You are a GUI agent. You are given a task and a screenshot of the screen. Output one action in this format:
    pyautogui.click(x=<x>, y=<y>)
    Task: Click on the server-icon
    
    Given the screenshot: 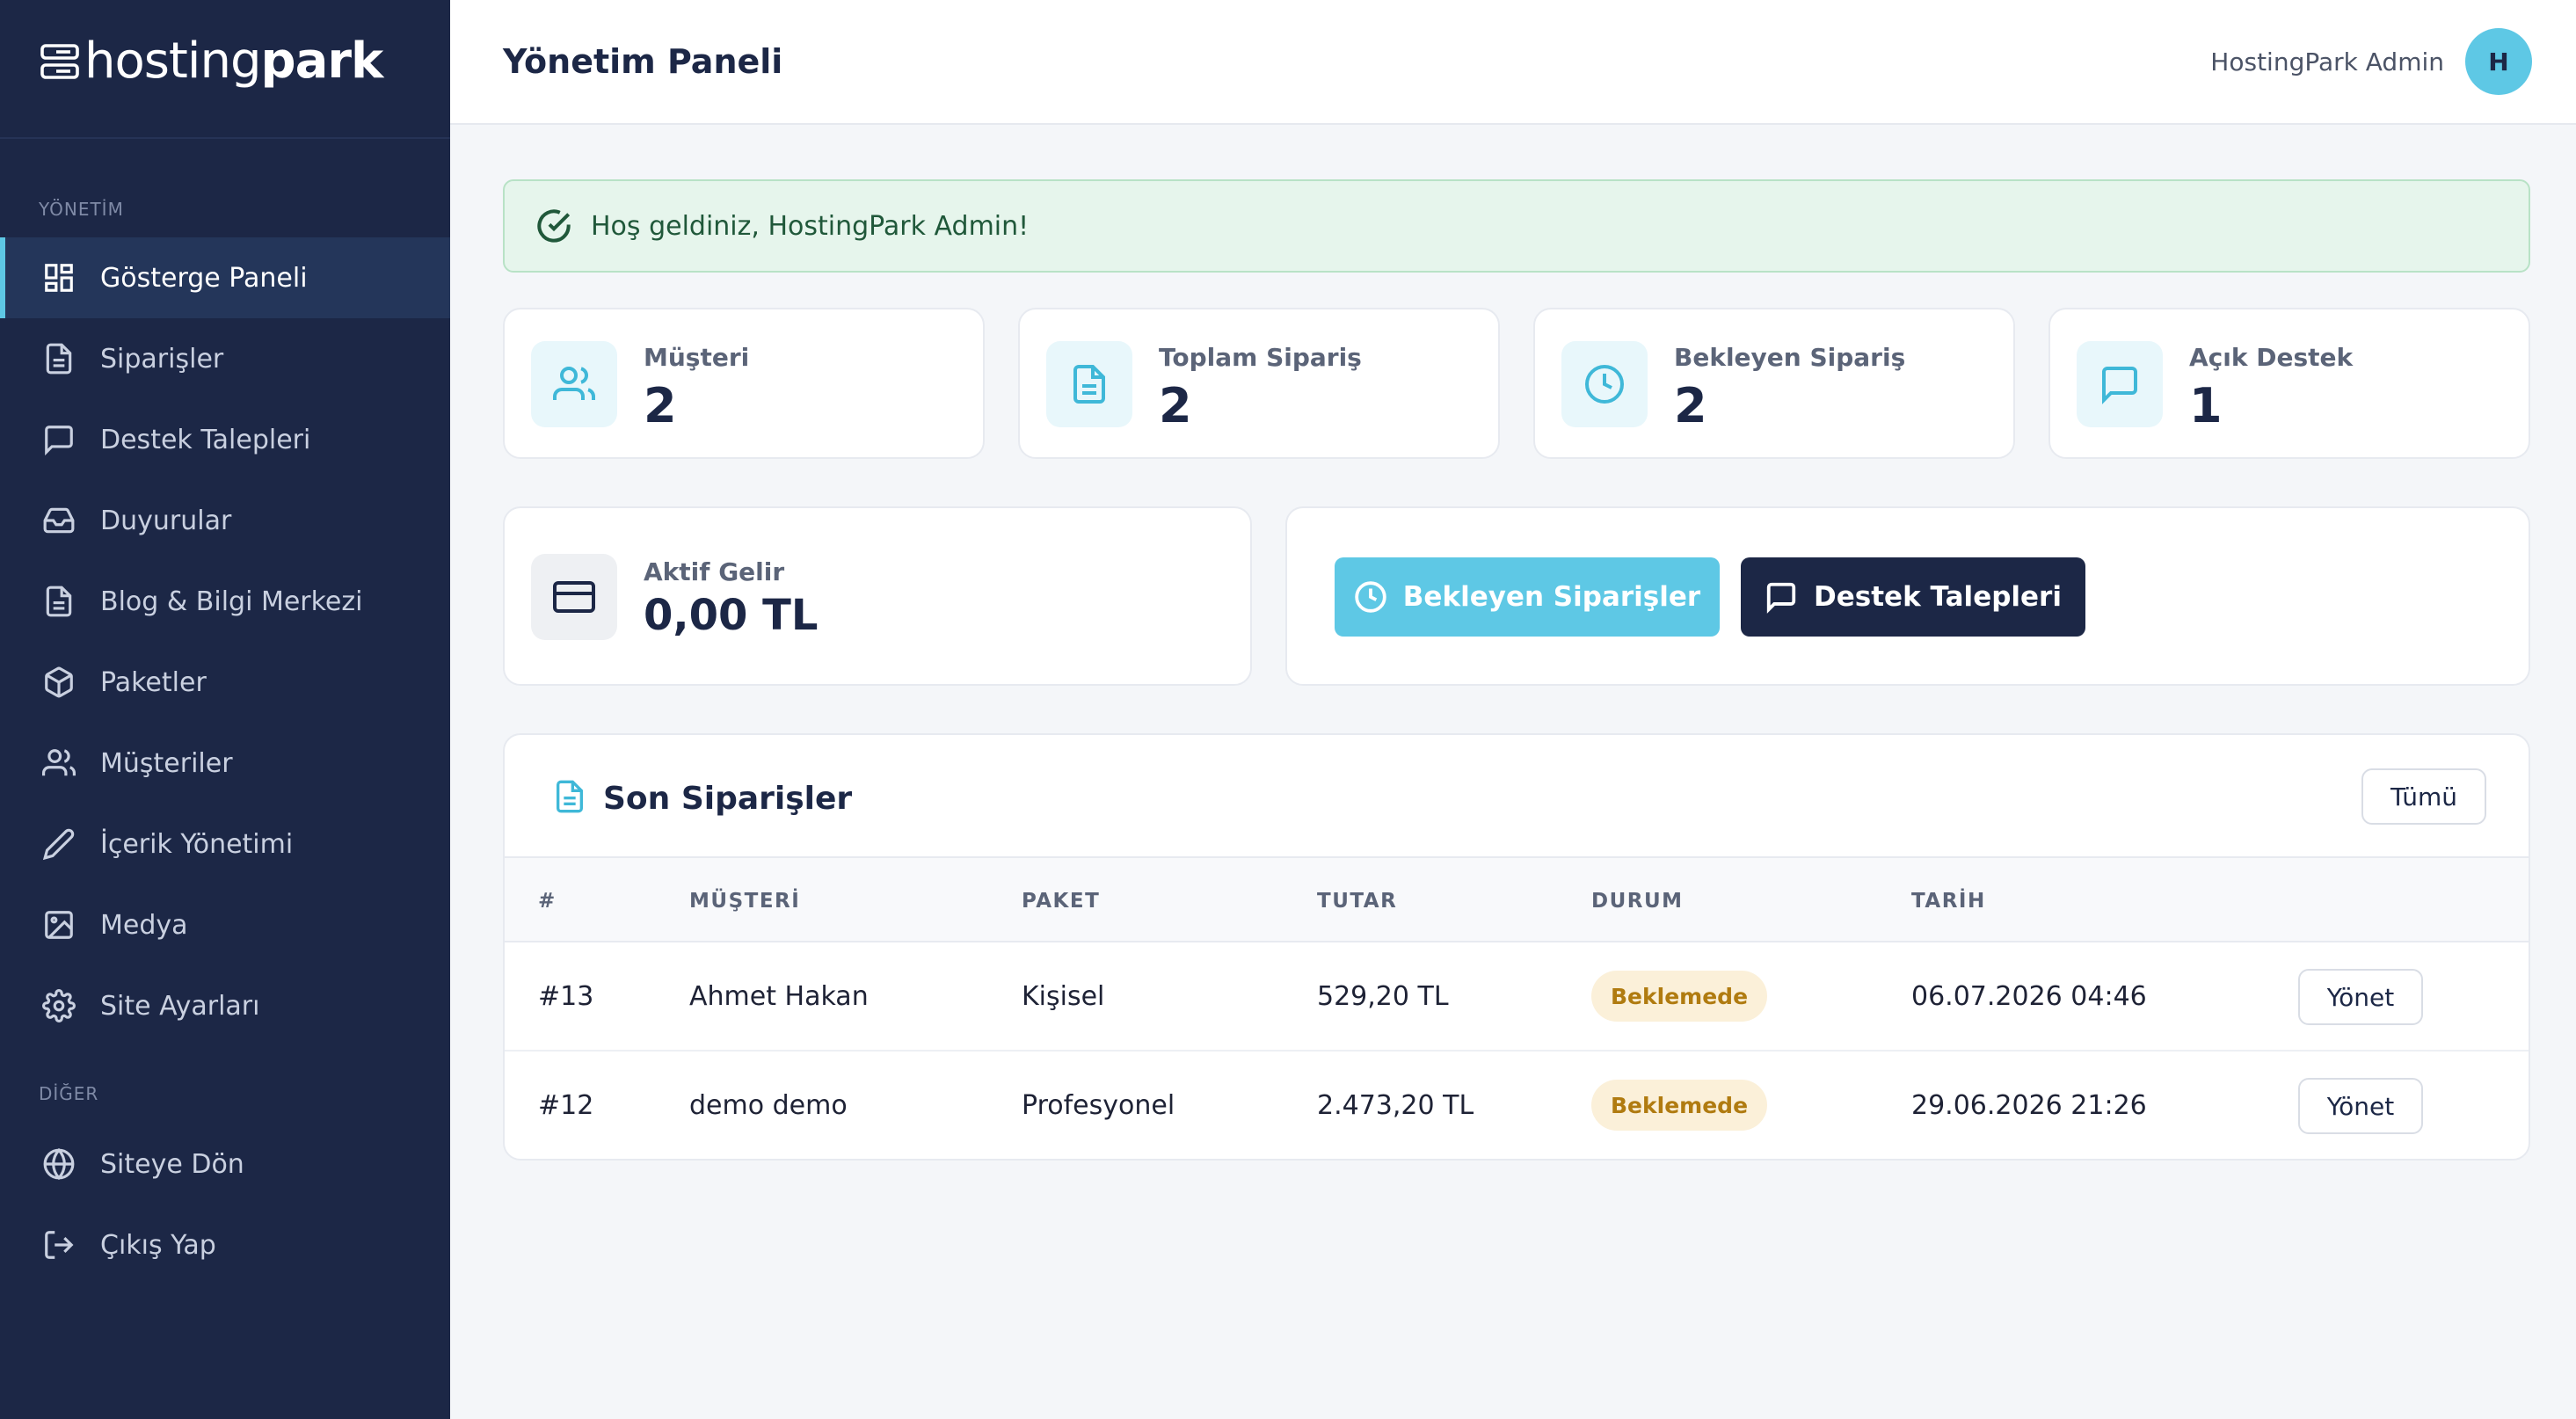 What is the action you would take?
    pyautogui.click(x=59, y=62)
    